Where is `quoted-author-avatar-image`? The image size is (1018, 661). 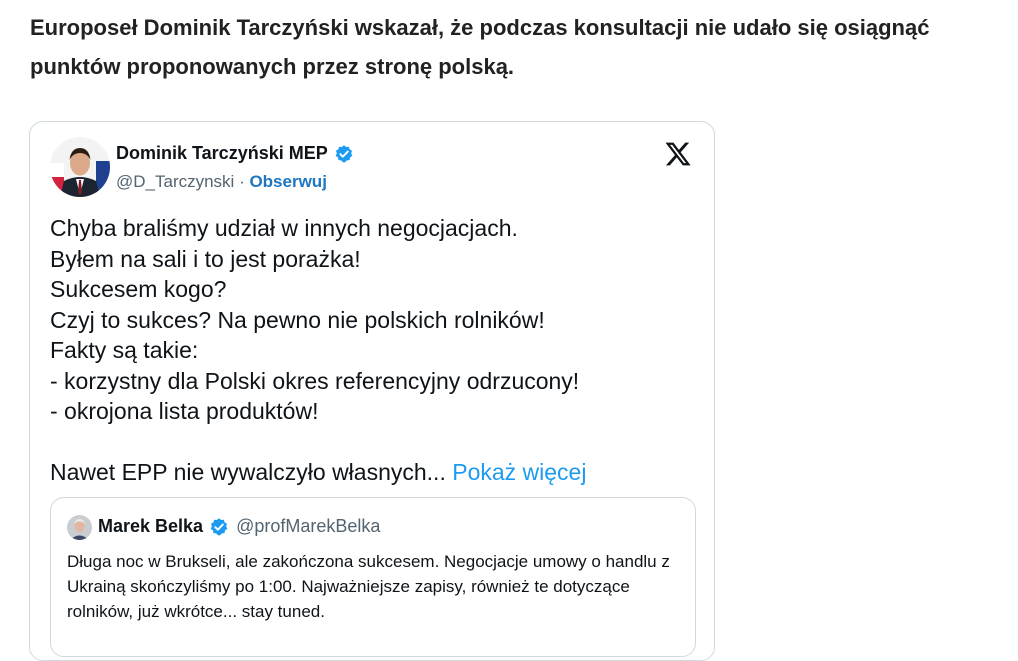 quoted-author-avatar-image is located at coordinates (79, 527).